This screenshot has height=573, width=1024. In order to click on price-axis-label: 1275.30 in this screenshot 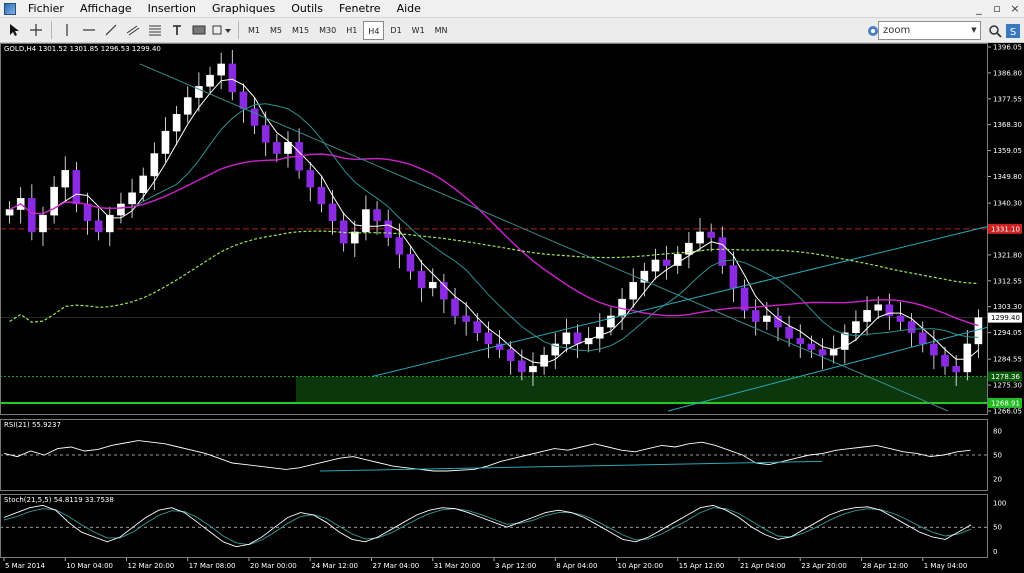, I will do `click(1007, 386)`.